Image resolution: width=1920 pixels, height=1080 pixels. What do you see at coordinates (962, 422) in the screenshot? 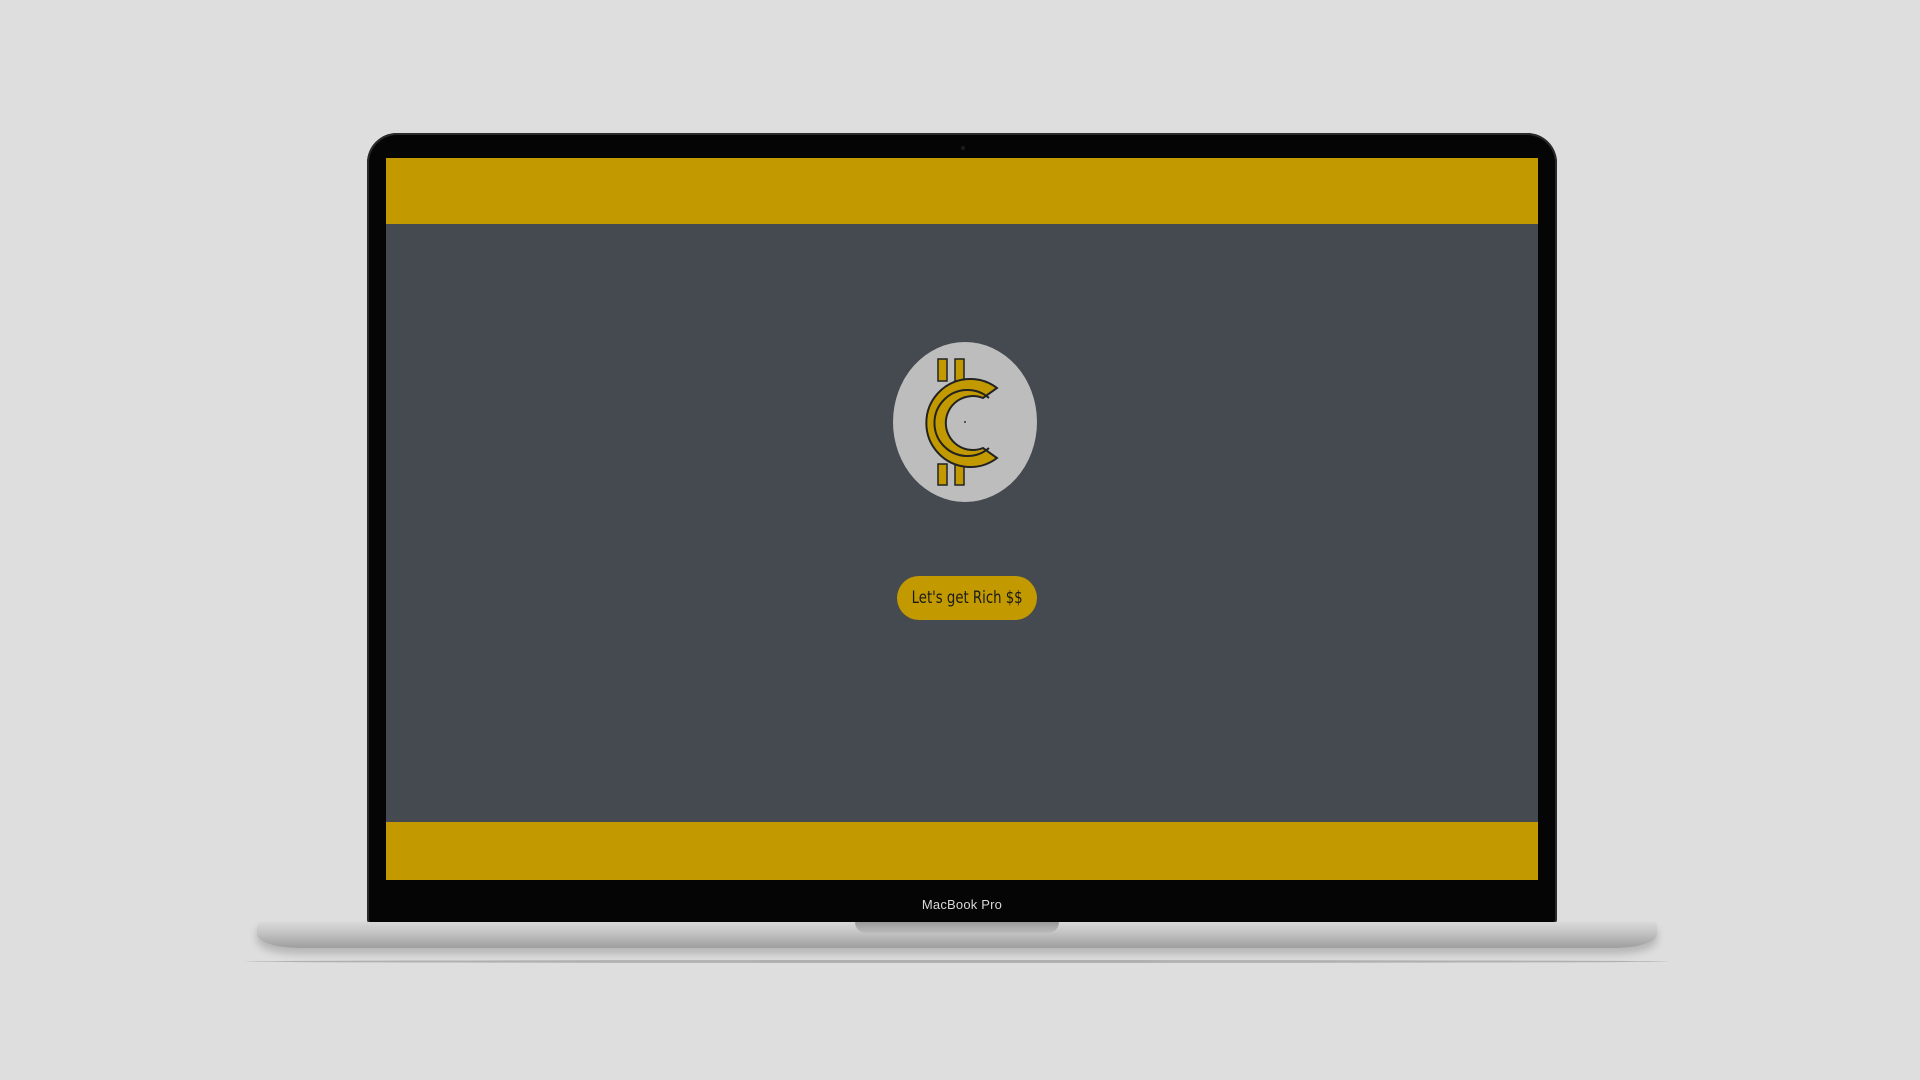
I see `coin-c-logo-icon` at bounding box center [962, 422].